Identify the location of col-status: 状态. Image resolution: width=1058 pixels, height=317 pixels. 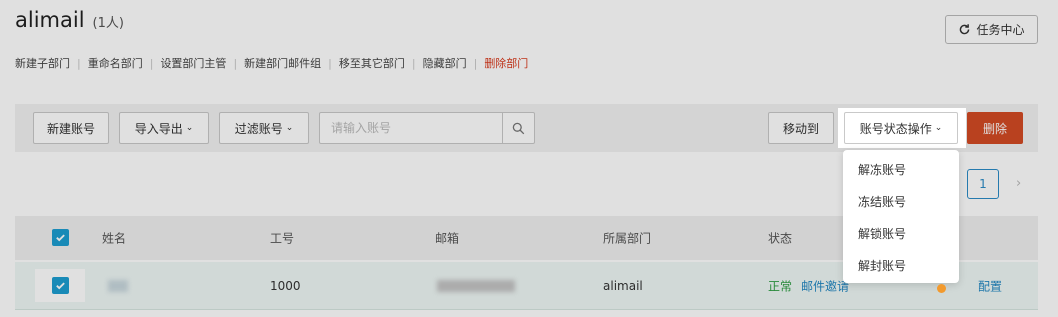
(780, 238).